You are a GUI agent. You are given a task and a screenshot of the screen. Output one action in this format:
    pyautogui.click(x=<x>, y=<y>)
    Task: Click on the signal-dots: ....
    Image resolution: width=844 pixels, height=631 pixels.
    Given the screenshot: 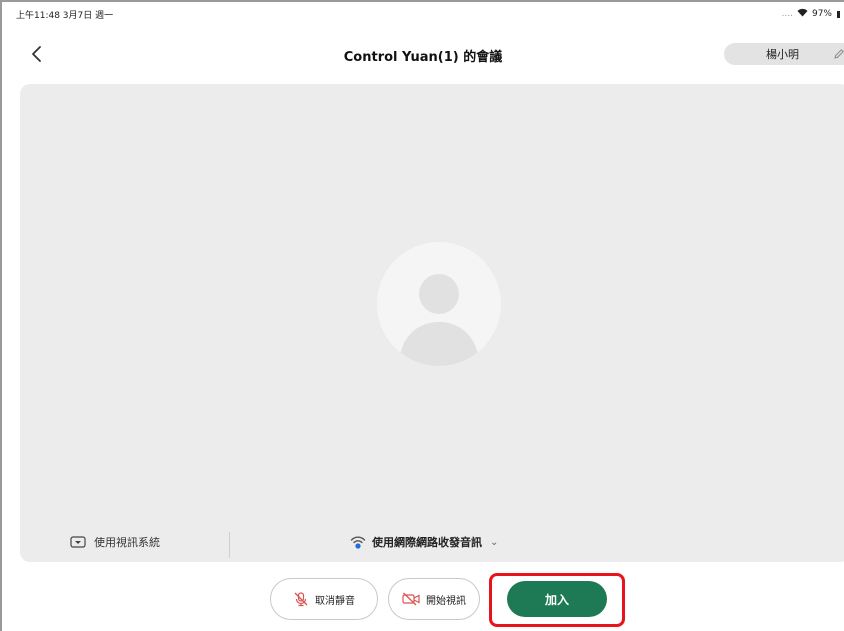 What is the action you would take?
    pyautogui.click(x=787, y=14)
    